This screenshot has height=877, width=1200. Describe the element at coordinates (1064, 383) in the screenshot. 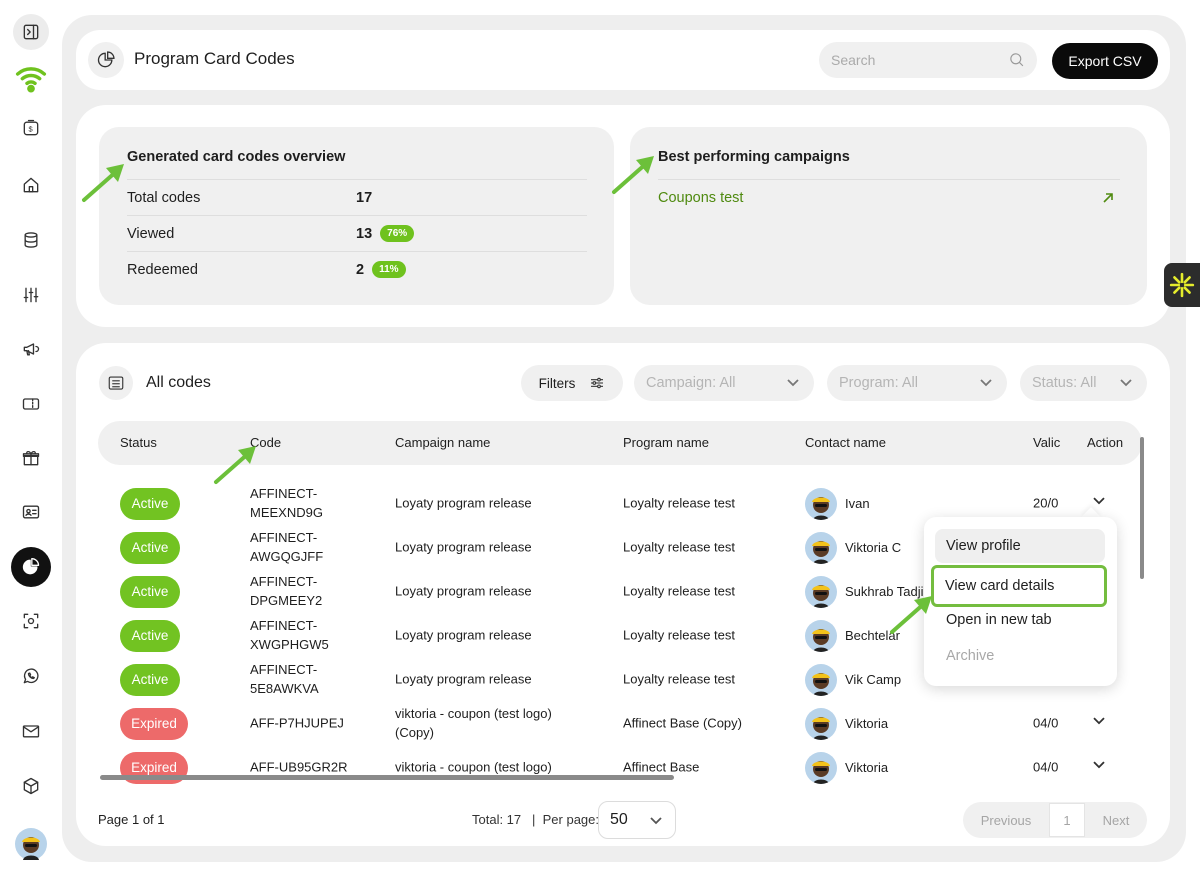

I see `status-filter-value: Status: All` at that location.